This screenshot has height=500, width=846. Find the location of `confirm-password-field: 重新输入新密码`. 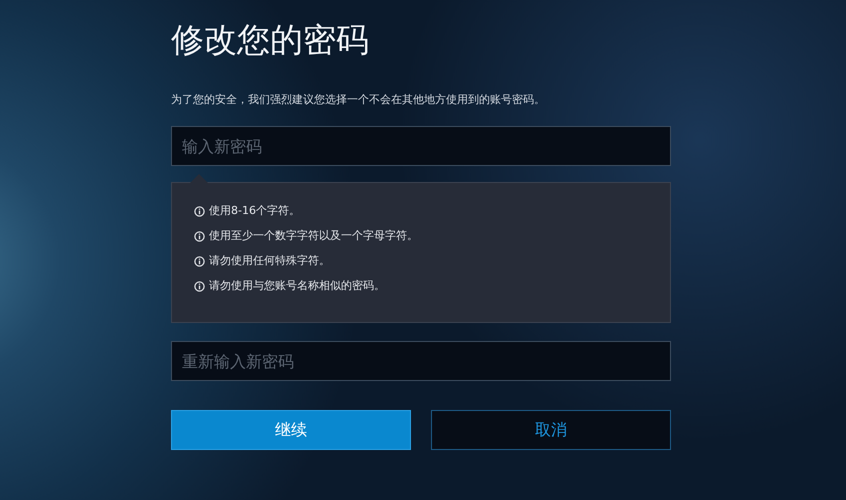

confirm-password-field: 重新输入新密码 is located at coordinates (421, 361).